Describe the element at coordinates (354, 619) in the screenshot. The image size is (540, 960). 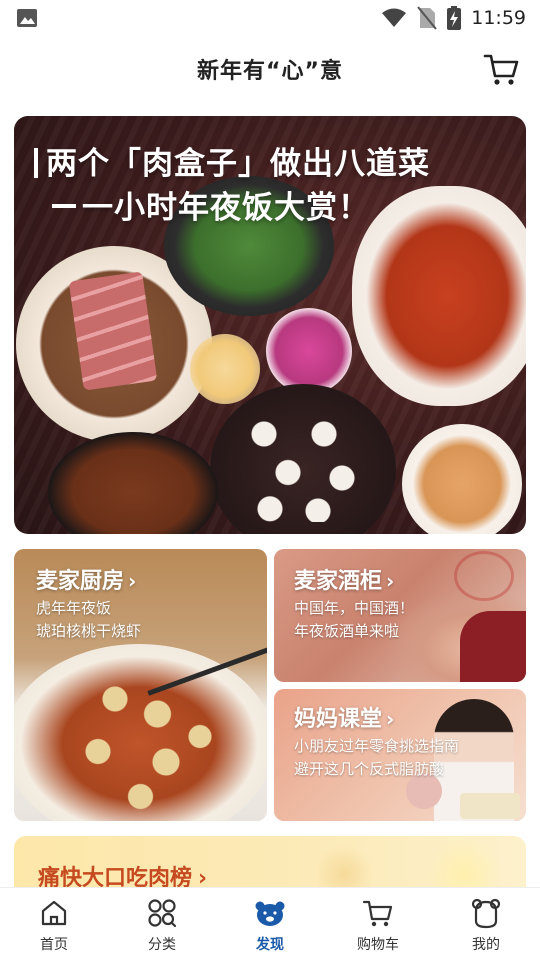
I see `card-wine-sub: 中国年，中国酒！ 年夜饭酒单来啦` at that location.